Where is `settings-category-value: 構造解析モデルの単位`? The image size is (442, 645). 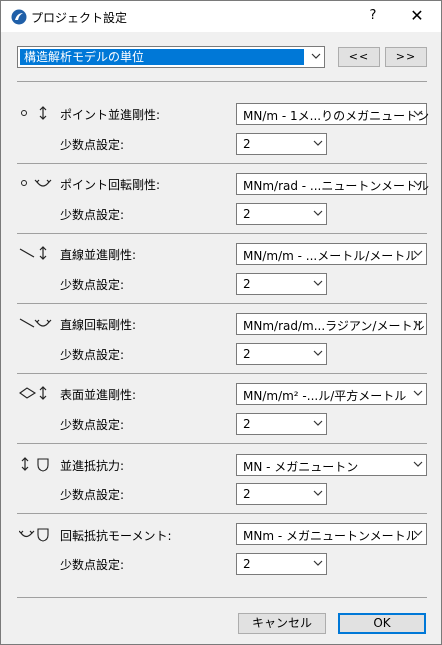 settings-category-value: 構造解析モデルの単位 is located at coordinates (162, 57).